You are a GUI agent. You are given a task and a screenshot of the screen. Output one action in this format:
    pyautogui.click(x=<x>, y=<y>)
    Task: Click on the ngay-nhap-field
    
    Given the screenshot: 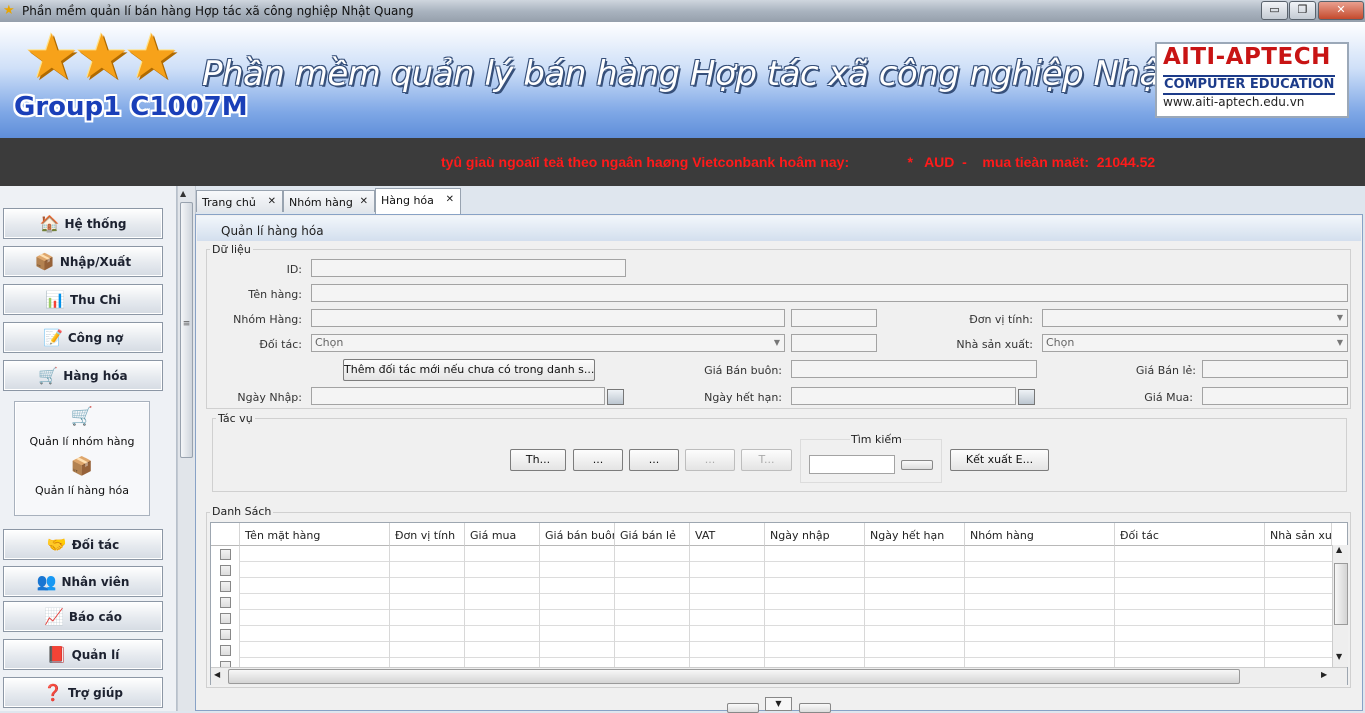 What is the action you would take?
    pyautogui.click(x=458, y=396)
    